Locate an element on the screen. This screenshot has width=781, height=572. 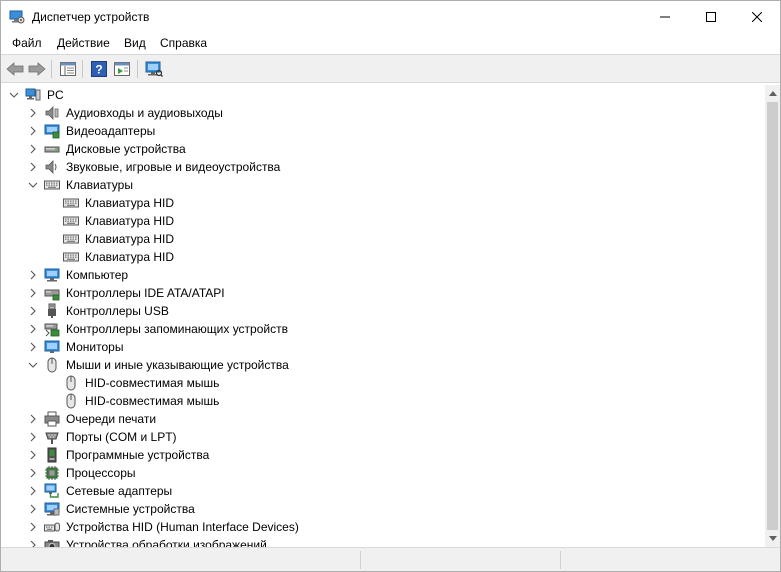
scroll-down-button is located at coordinates (772, 538).